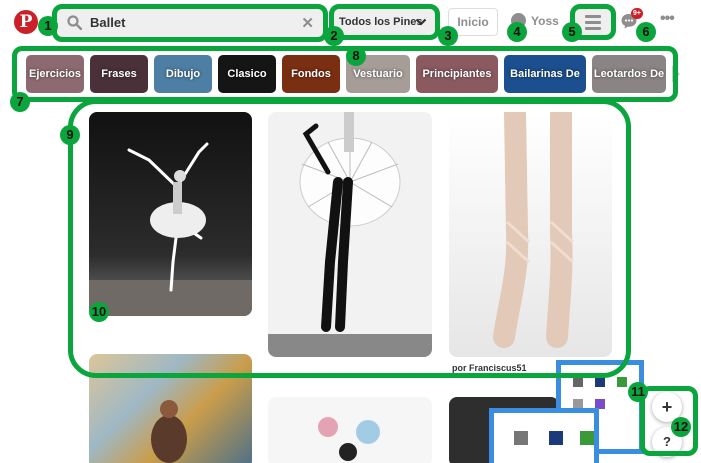 The height and width of the screenshot is (463, 701). I want to click on pin-painting-ballerina, so click(170, 408).